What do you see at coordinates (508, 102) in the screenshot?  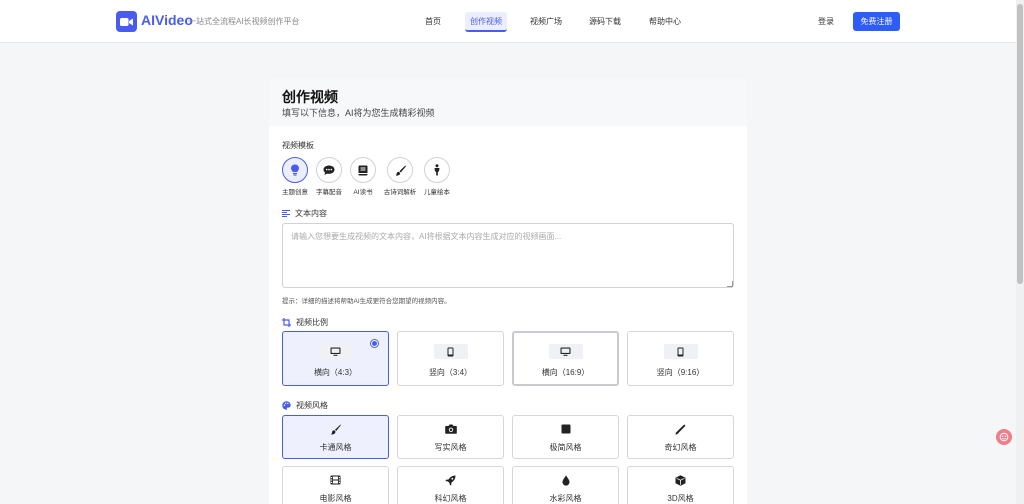 I see `card-header: 创作视频 填写以下信息，AI将为您生成精彩视频` at bounding box center [508, 102].